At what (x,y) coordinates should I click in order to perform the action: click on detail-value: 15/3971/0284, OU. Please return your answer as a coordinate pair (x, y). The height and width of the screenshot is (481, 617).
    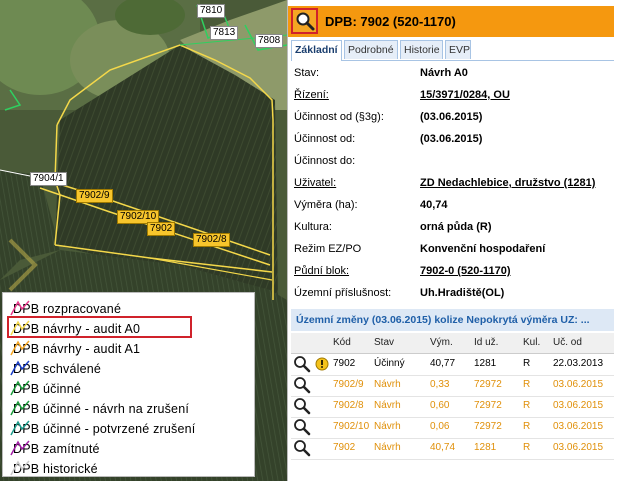
    Looking at the image, I should click on (465, 95).